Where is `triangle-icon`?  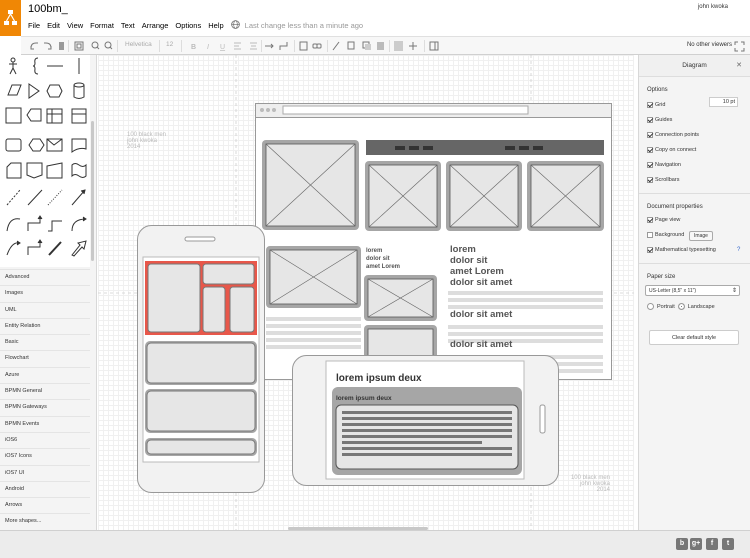 triangle-icon is located at coordinates (34, 91).